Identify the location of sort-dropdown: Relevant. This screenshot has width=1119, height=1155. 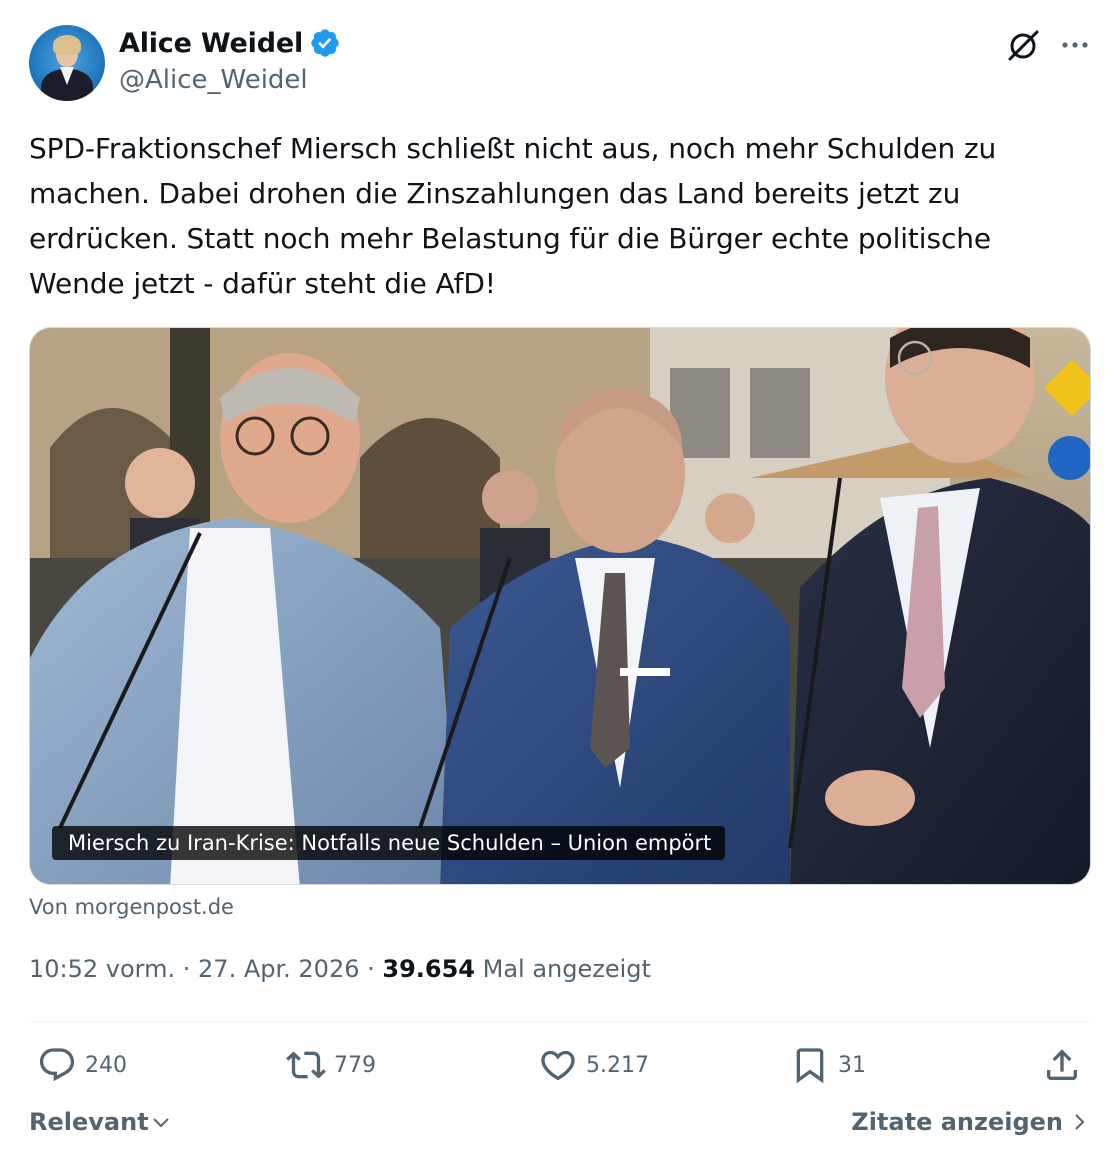
(100, 1122).